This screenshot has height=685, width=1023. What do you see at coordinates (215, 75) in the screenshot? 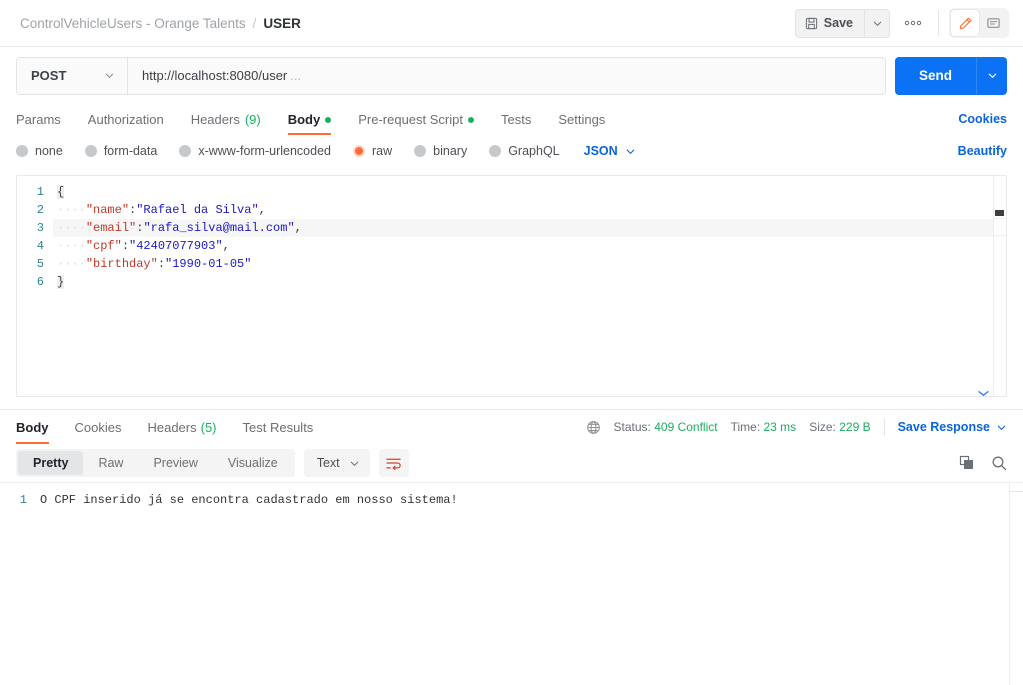
I see `url-value: http://localhost:8080/user` at bounding box center [215, 75].